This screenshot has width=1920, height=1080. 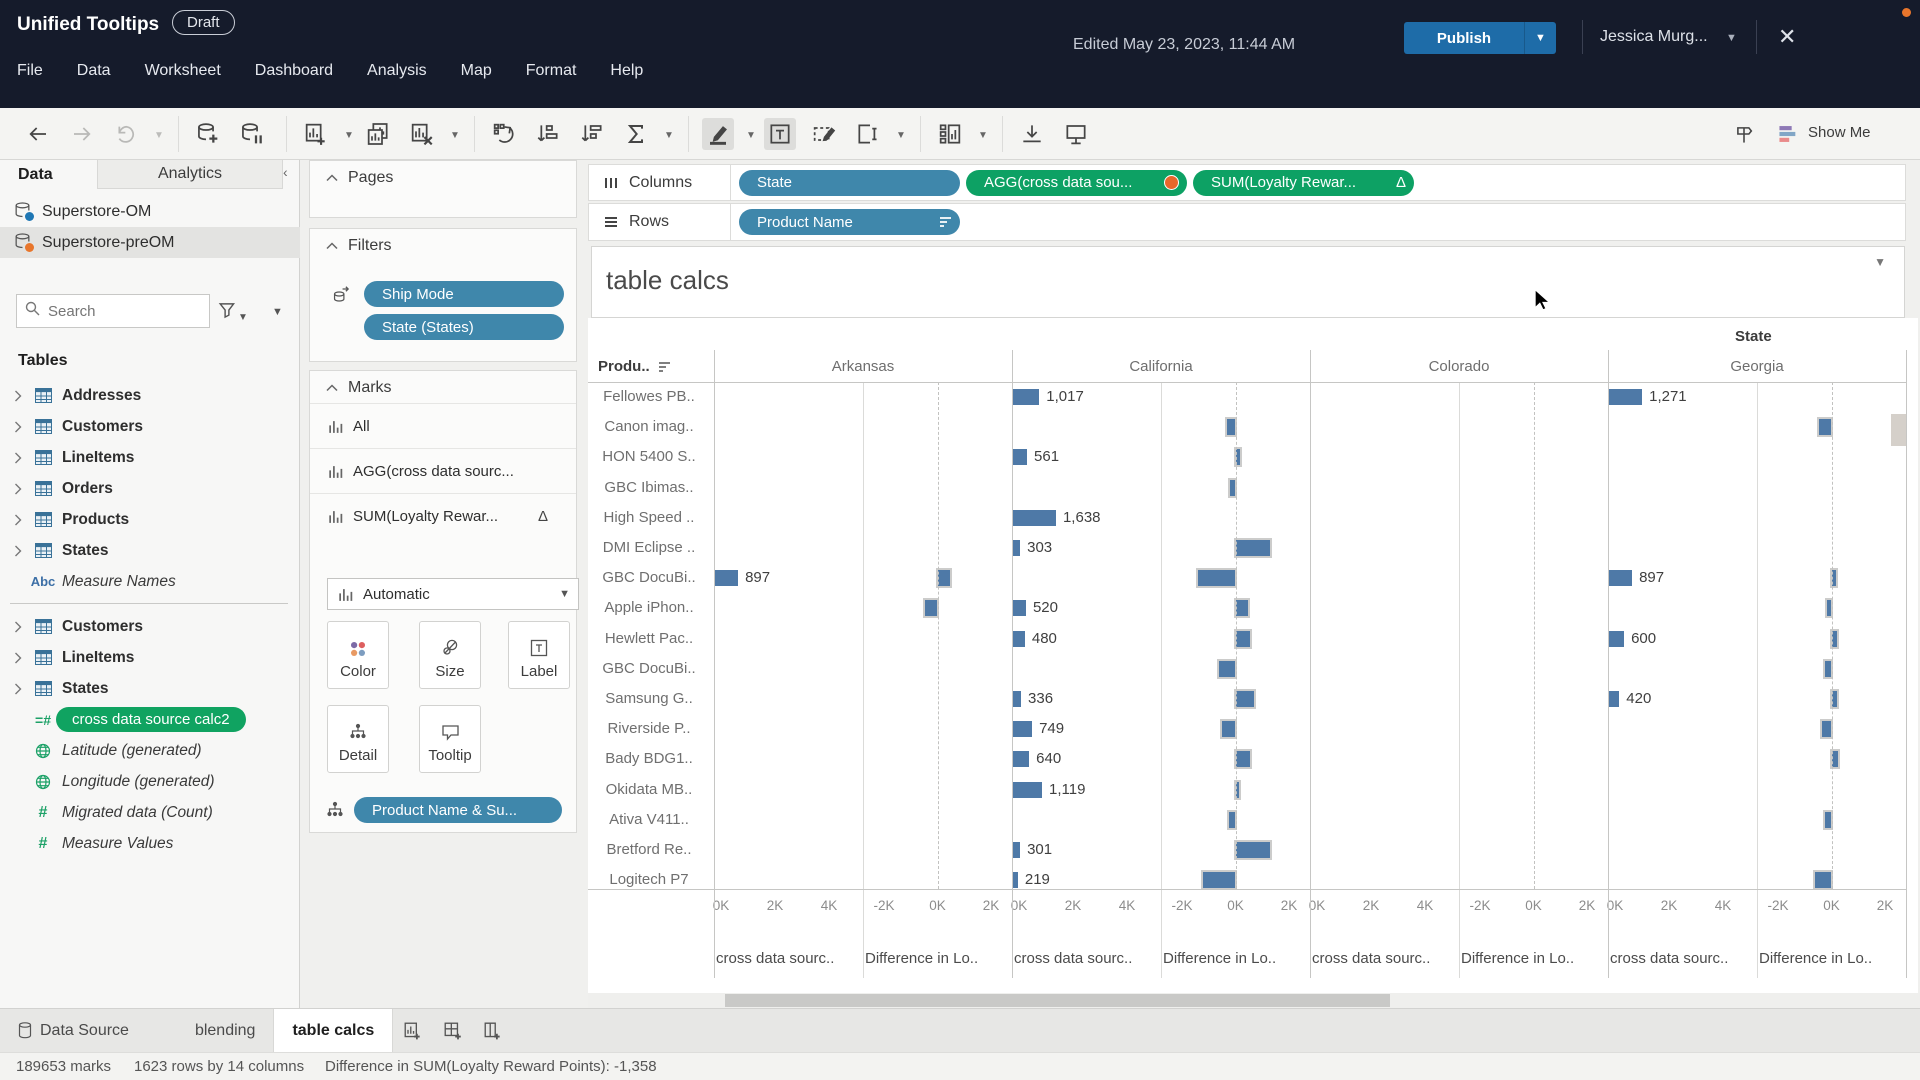 What do you see at coordinates (150, 211) in the screenshot?
I see `data-source-item: Superstore-OM` at bounding box center [150, 211].